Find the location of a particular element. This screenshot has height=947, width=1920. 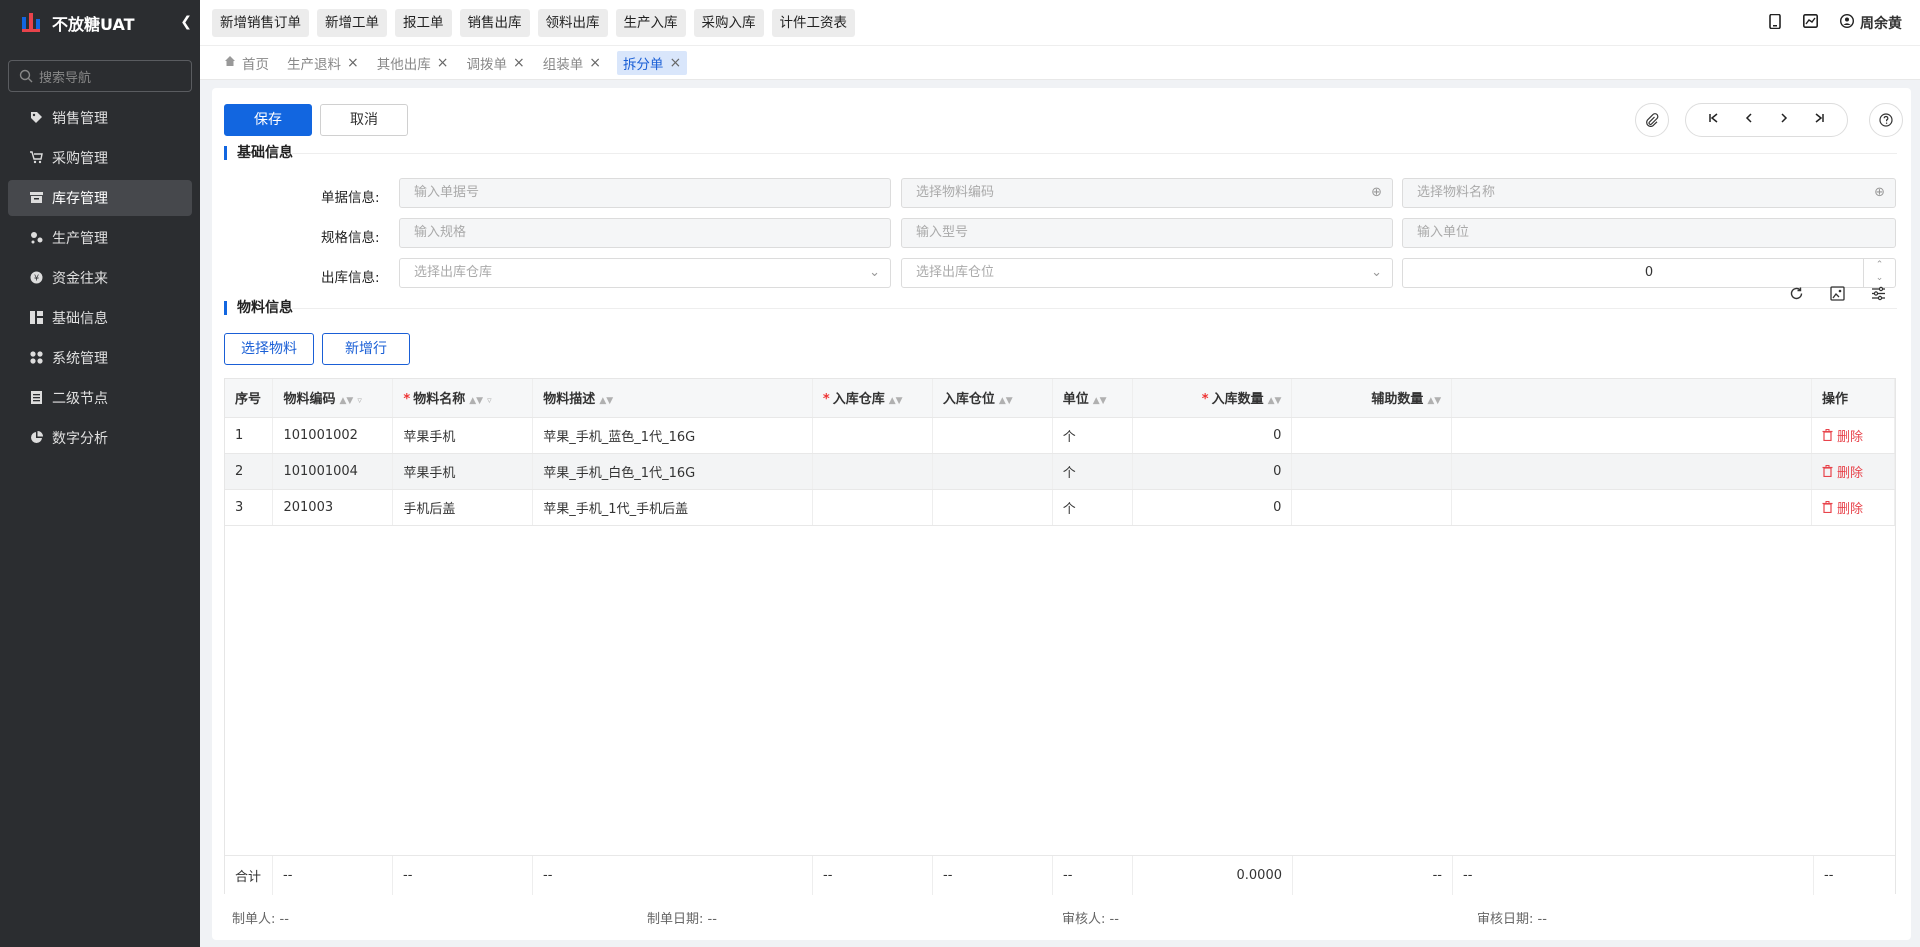

quick-link-2: 报工单 is located at coordinates (423, 22).